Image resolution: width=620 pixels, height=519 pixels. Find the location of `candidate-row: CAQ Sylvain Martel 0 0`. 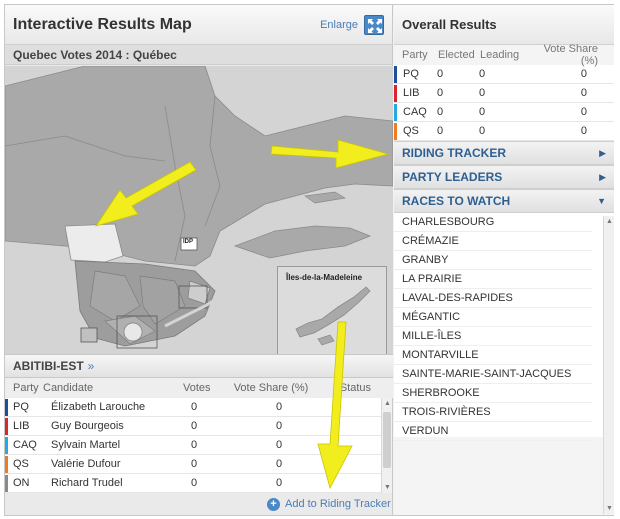

candidate-row: CAQ Sylvain Martel 0 0 is located at coordinates (193, 445).